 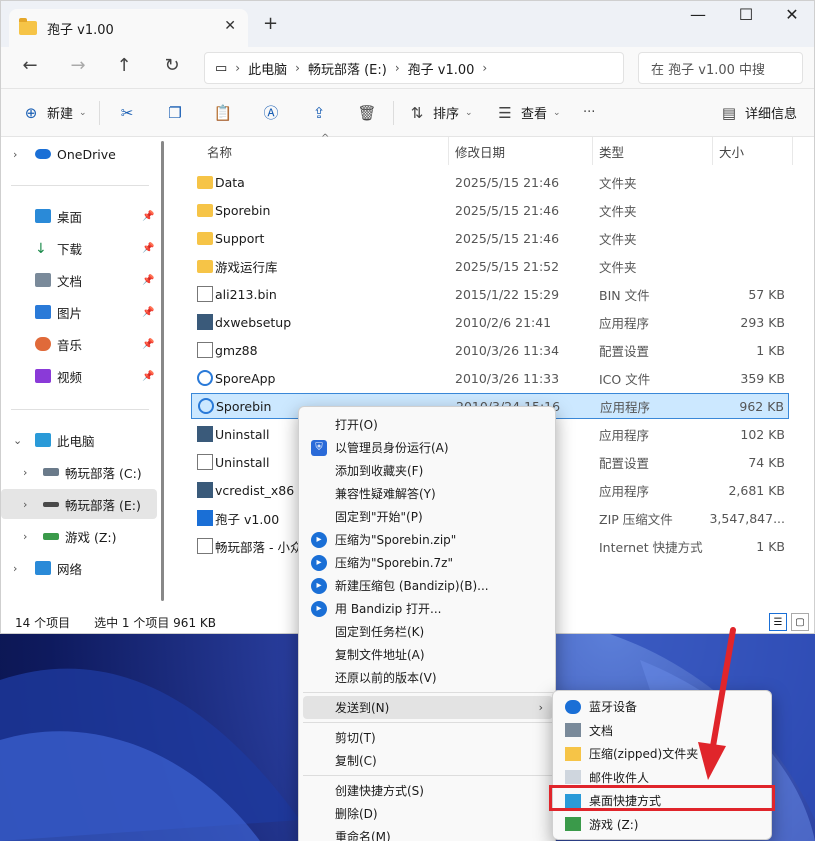 What do you see at coordinates (573, 706) in the screenshot?
I see `bluetooth-icon` at bounding box center [573, 706].